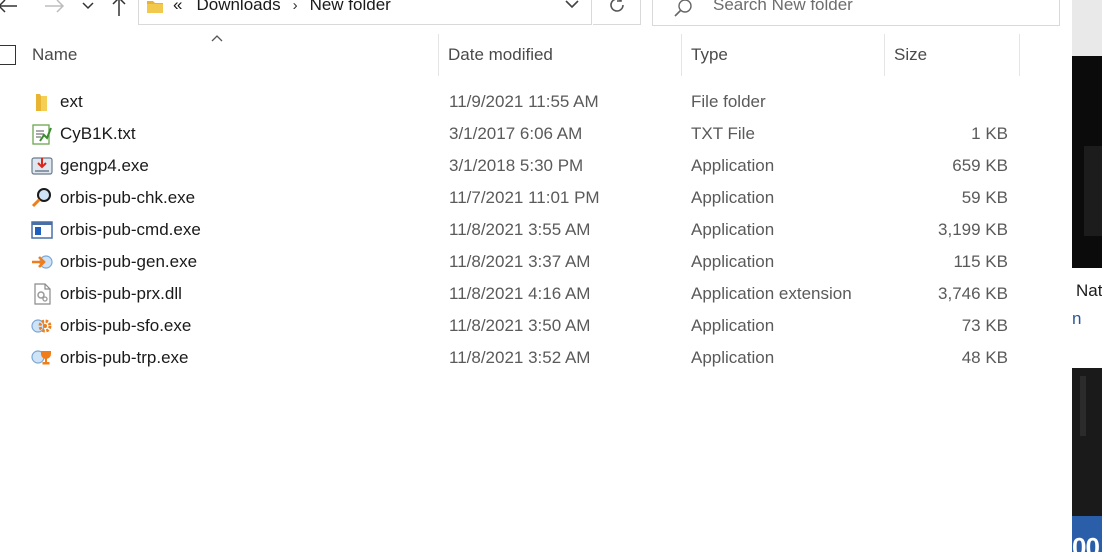  Describe the element at coordinates (119, 8) in the screenshot. I see `up-arrow-icon` at that location.